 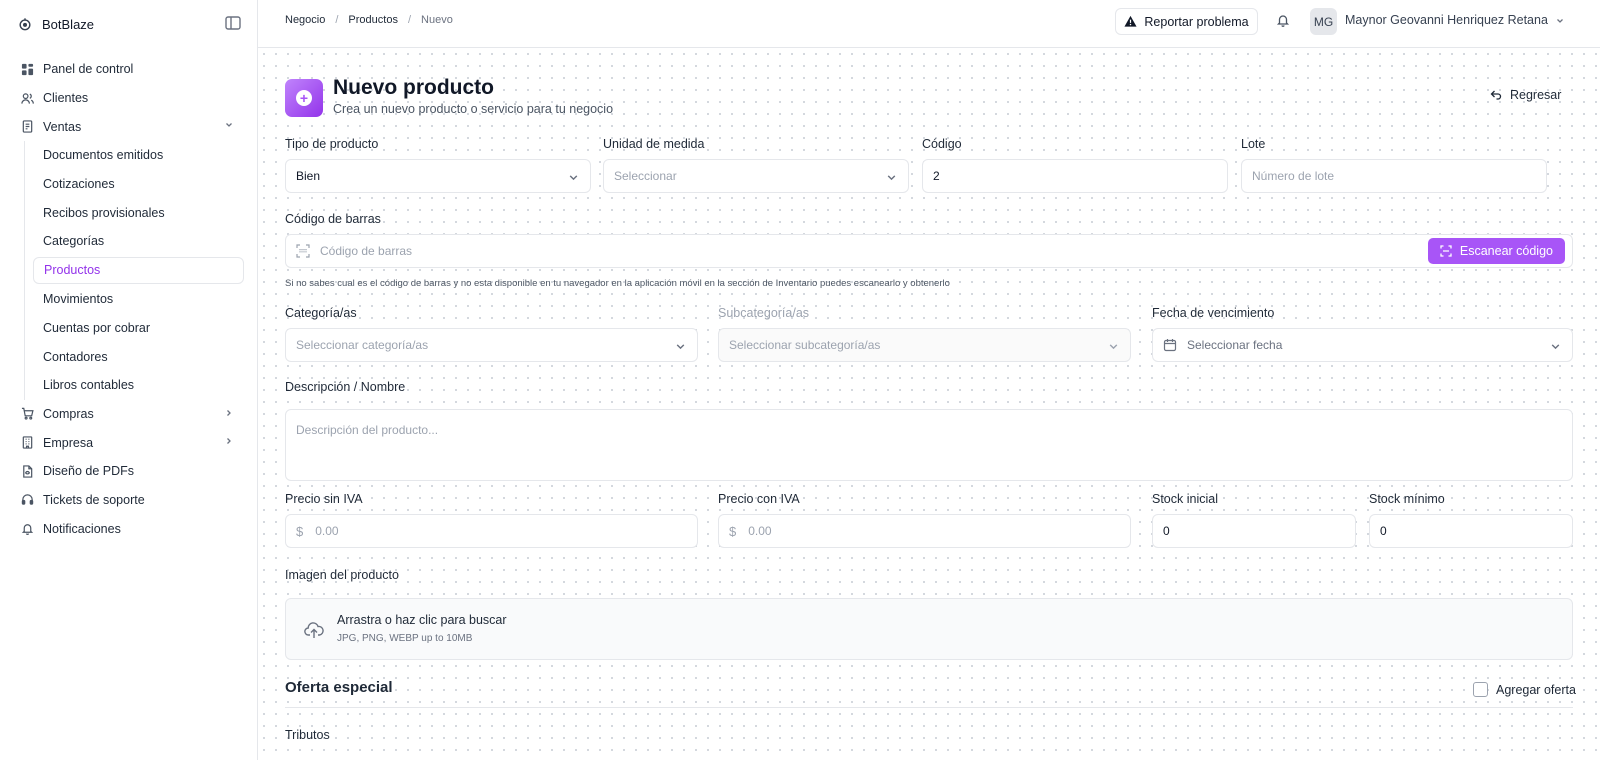 What do you see at coordinates (942, 144) in the screenshot?
I see `codigo-label: Código` at bounding box center [942, 144].